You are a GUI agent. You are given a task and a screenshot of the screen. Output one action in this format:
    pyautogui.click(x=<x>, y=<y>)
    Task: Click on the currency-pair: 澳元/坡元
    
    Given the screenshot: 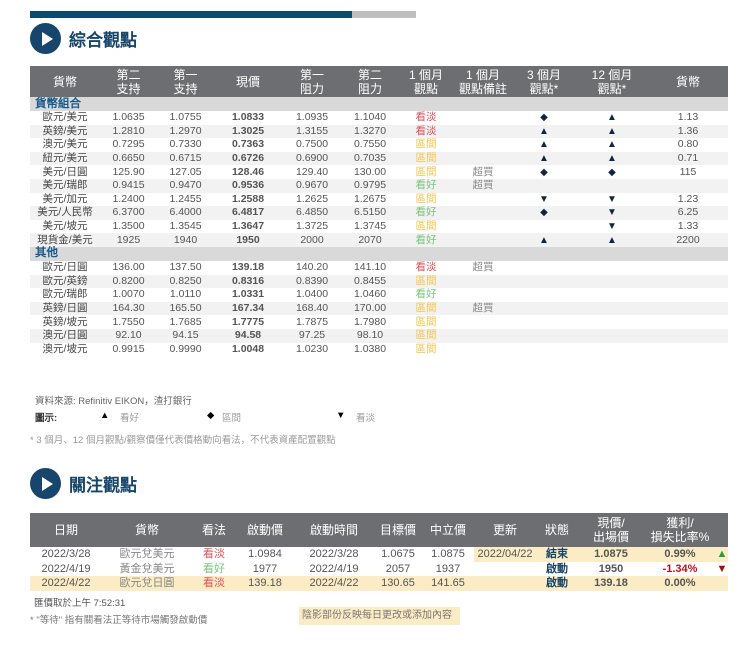 What is the action you would take?
    pyautogui.click(x=65, y=348)
    